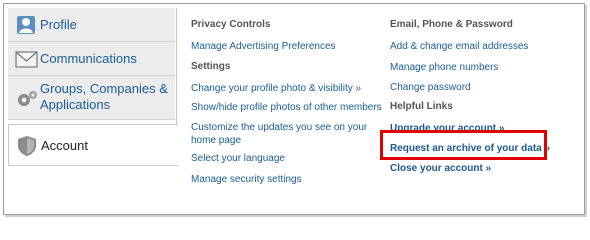 This screenshot has width=590, height=240. I want to click on privacy-controls-heading: Privacy Controls, so click(231, 24).